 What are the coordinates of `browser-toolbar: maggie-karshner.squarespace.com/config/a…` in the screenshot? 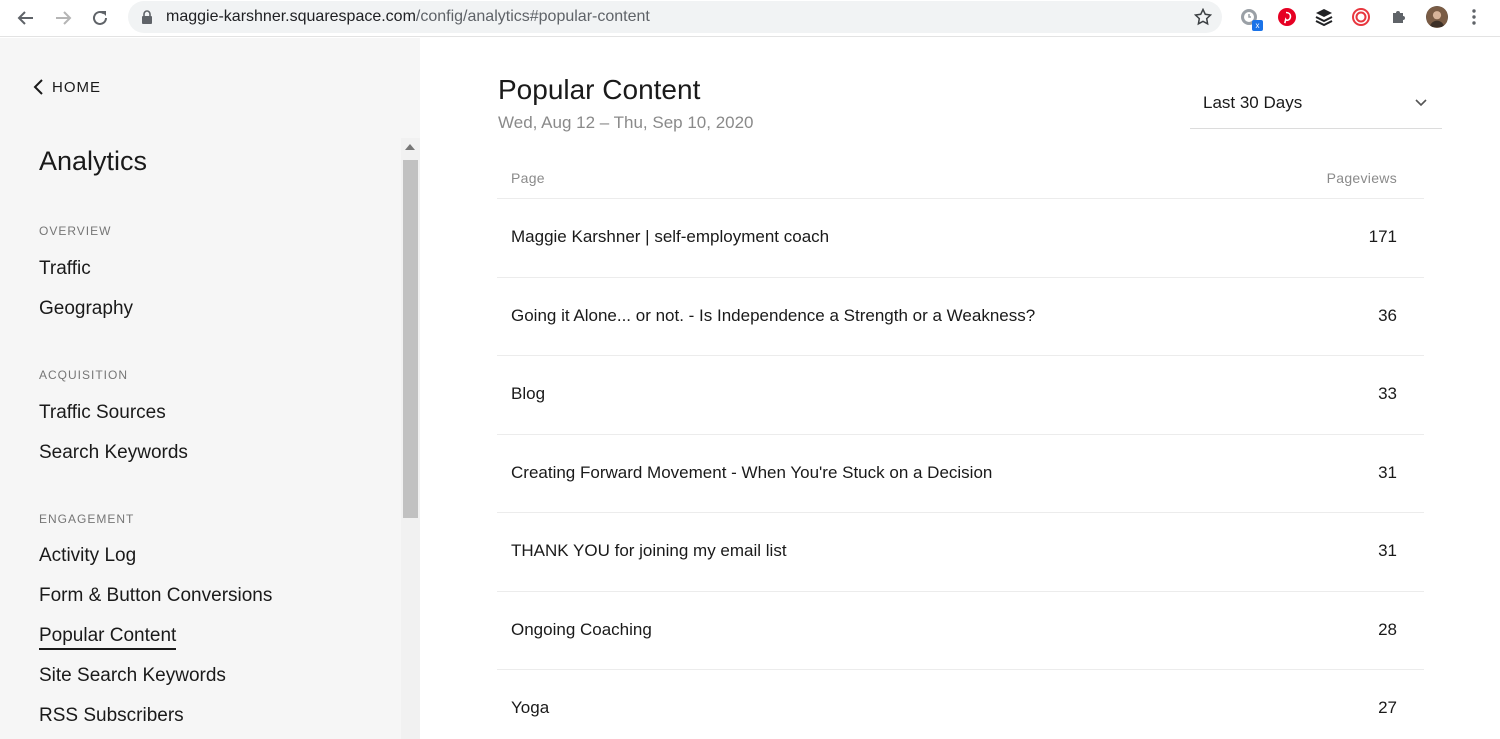 It's located at (750, 18).